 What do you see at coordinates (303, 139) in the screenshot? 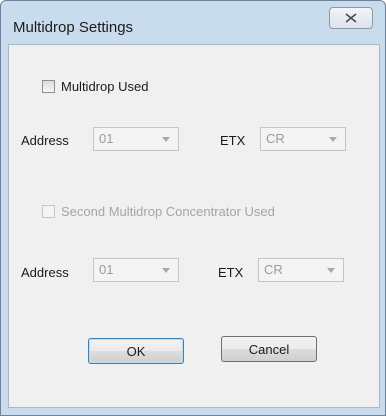
I see `etx-dropdown-1: CR` at bounding box center [303, 139].